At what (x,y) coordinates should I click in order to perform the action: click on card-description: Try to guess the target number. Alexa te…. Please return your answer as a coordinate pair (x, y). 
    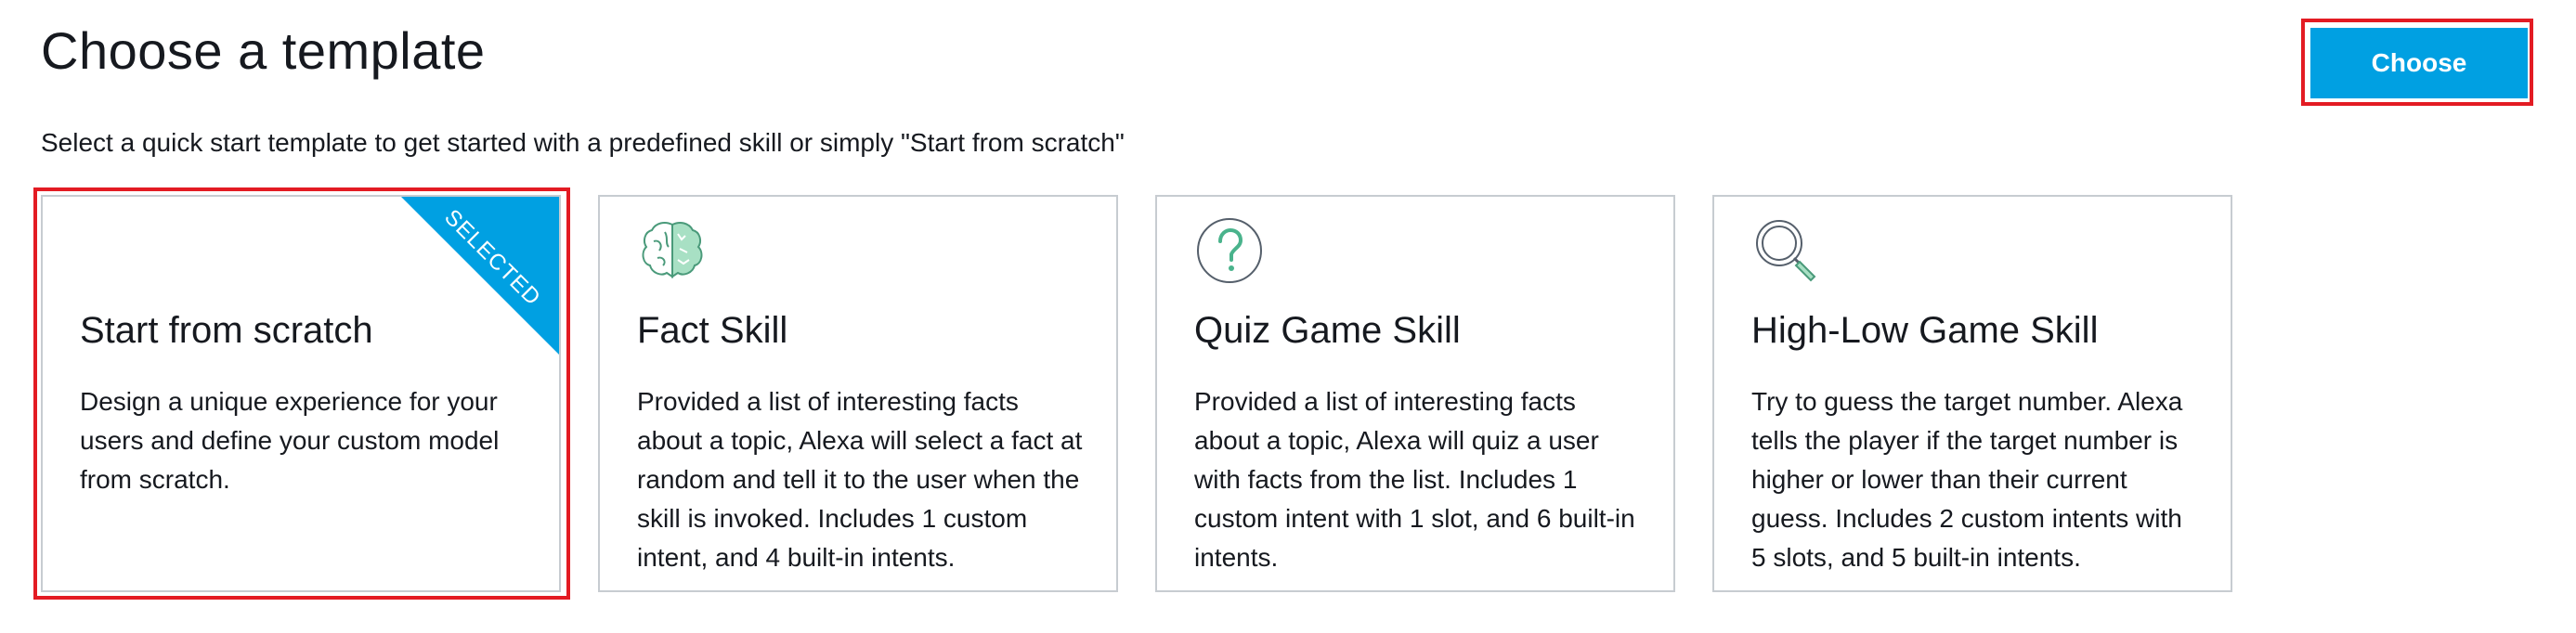
    Looking at the image, I should click on (1967, 479).